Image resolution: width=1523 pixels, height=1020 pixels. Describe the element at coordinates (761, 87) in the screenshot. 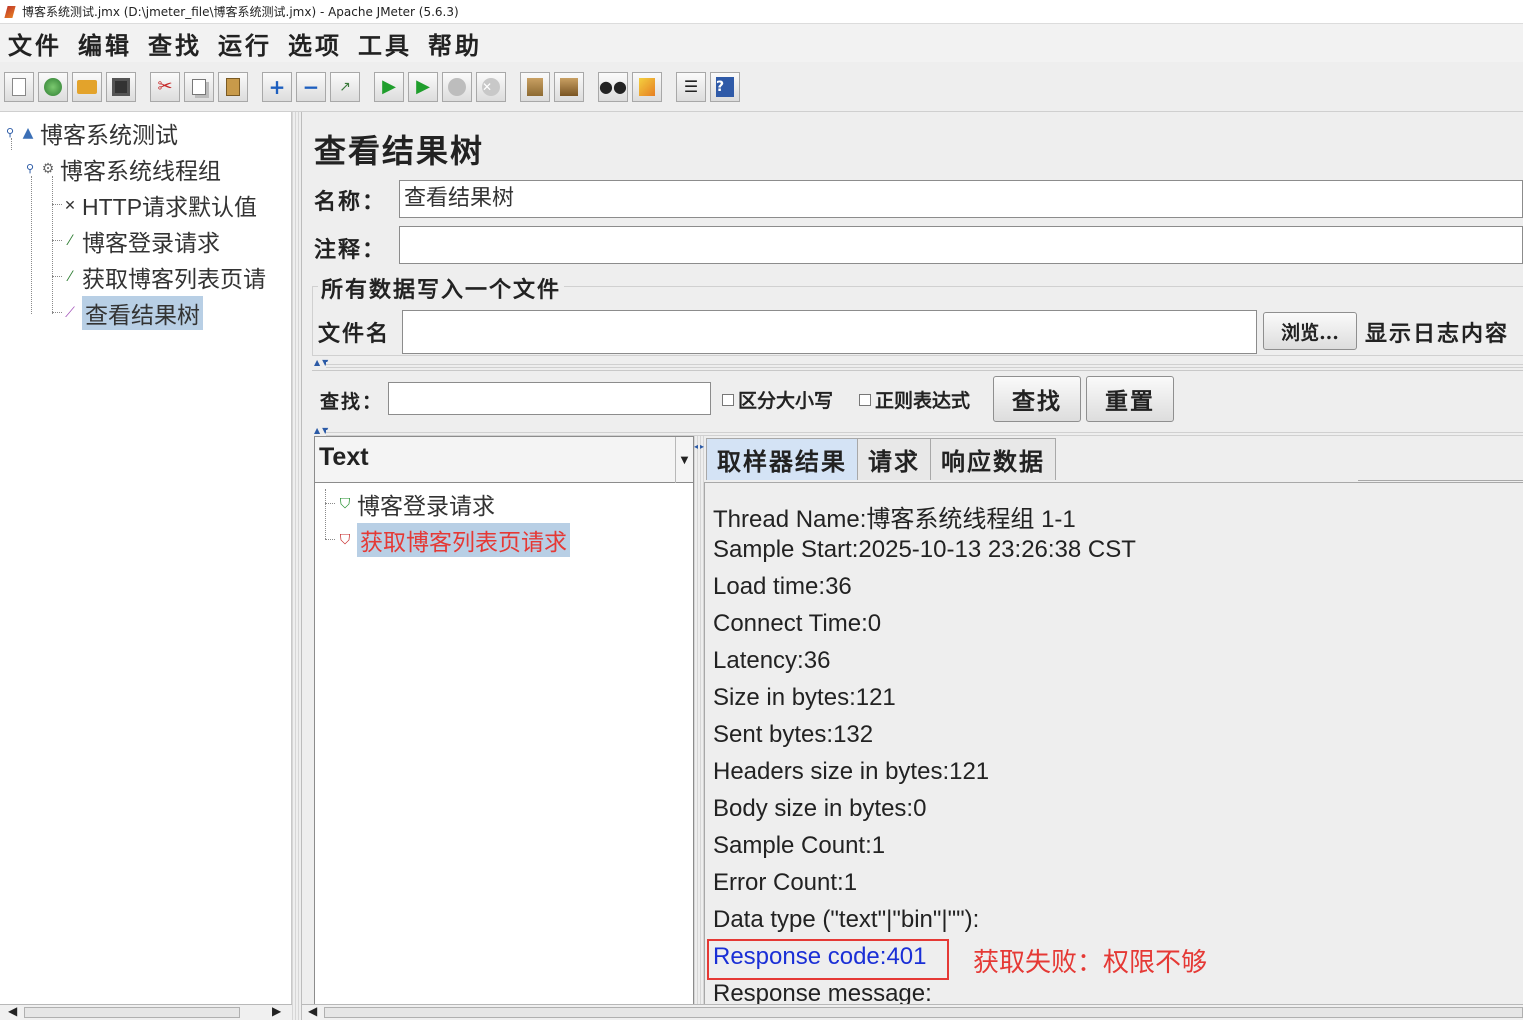

I see `toolbar: ✂ + − ↗ ▶ ▶ ✕ ●● ☰ ?` at that location.